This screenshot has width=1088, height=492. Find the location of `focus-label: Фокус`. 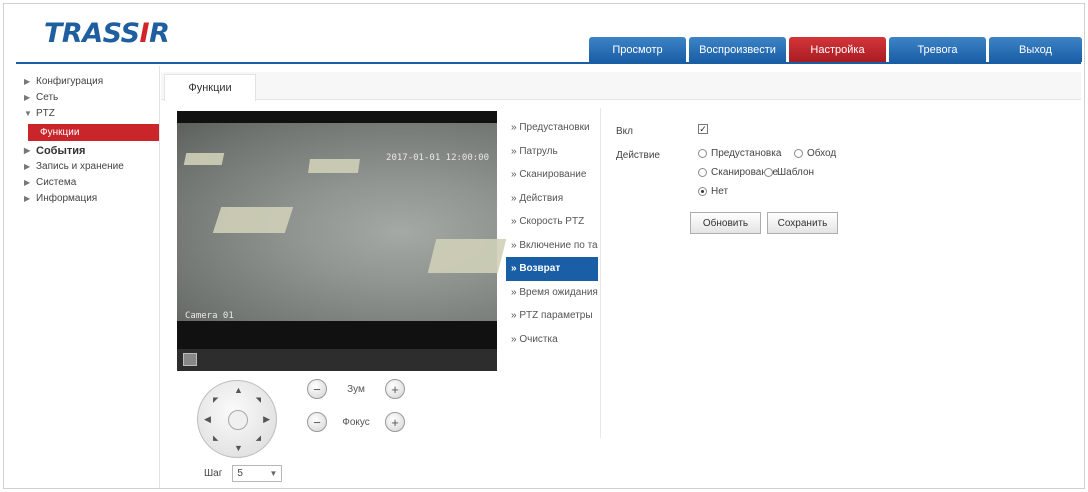

focus-label: Фокус is located at coordinates (356, 422).